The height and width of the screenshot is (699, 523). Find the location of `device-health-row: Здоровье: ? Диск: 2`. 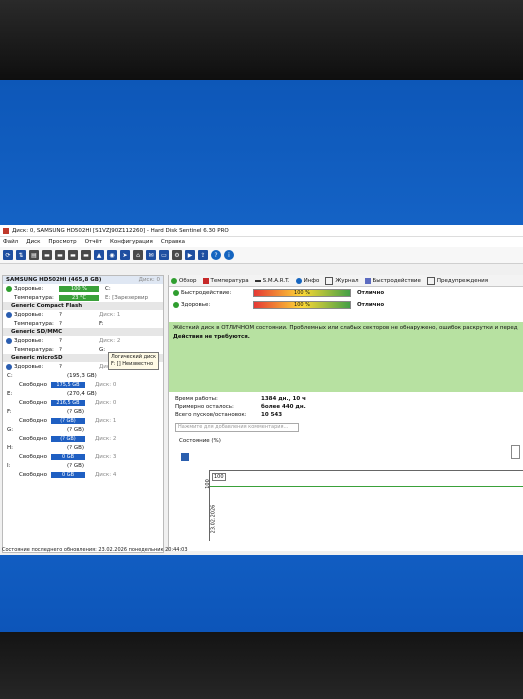

device-health-row: Здоровье: ? Диск: 2 is located at coordinates (83, 340).